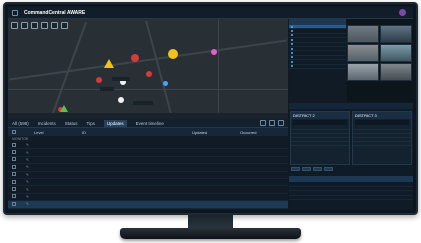 This screenshot has height=243, width=421. I want to click on zoom-out-icon, so click(24, 25).